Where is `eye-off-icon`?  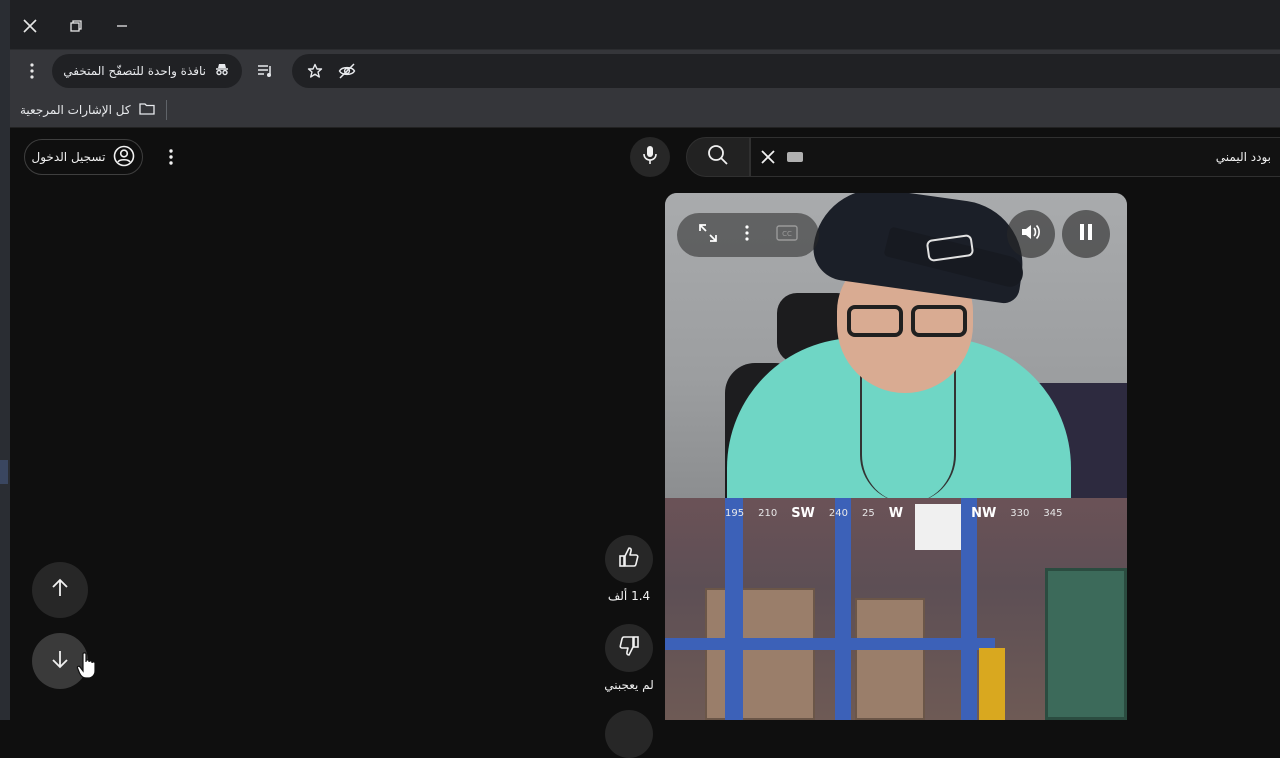 eye-off-icon is located at coordinates (347, 71).